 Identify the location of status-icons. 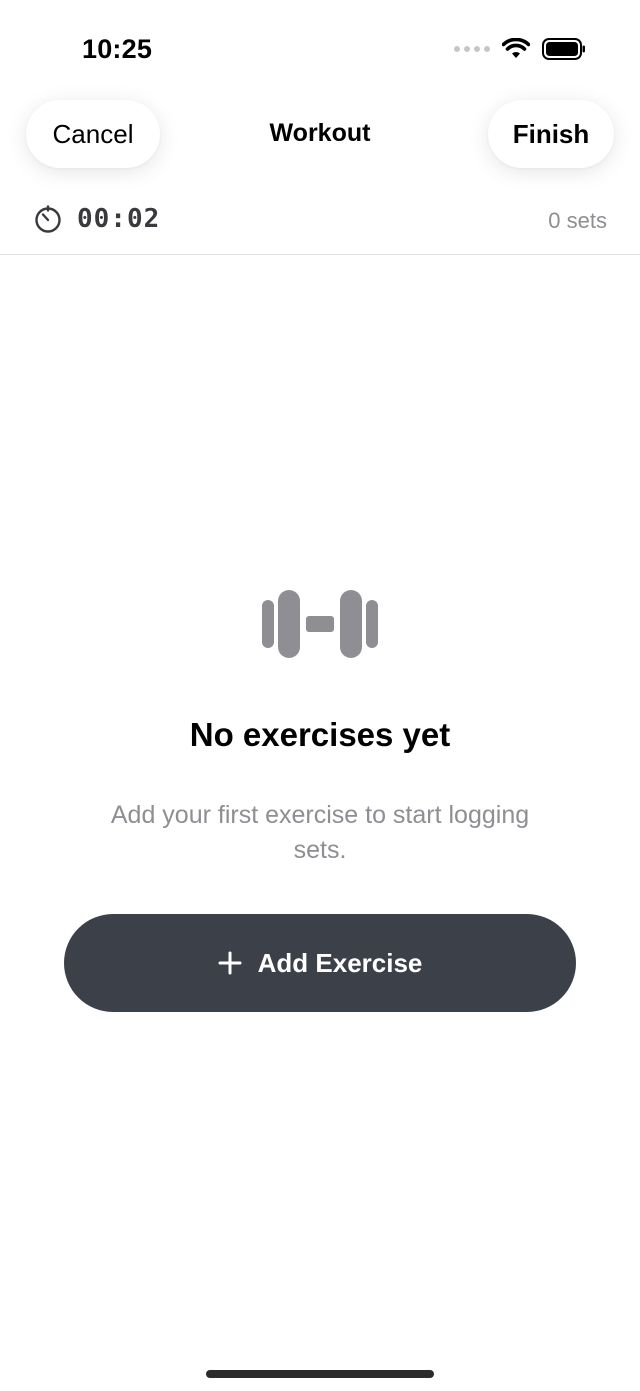
(520, 49).